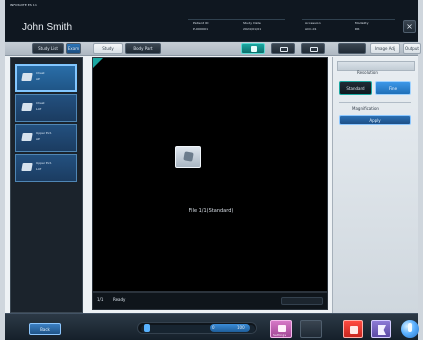  I want to click on viewer-footer: 1/1 Ready, so click(210, 301).